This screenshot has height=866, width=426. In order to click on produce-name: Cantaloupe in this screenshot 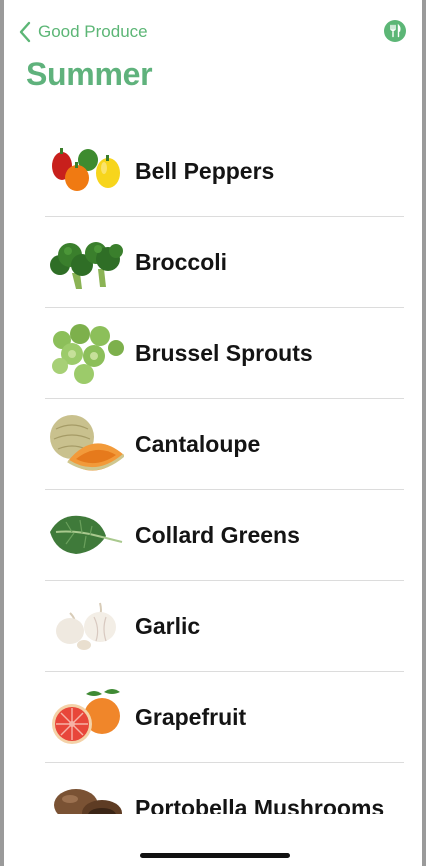, I will do `click(198, 444)`.